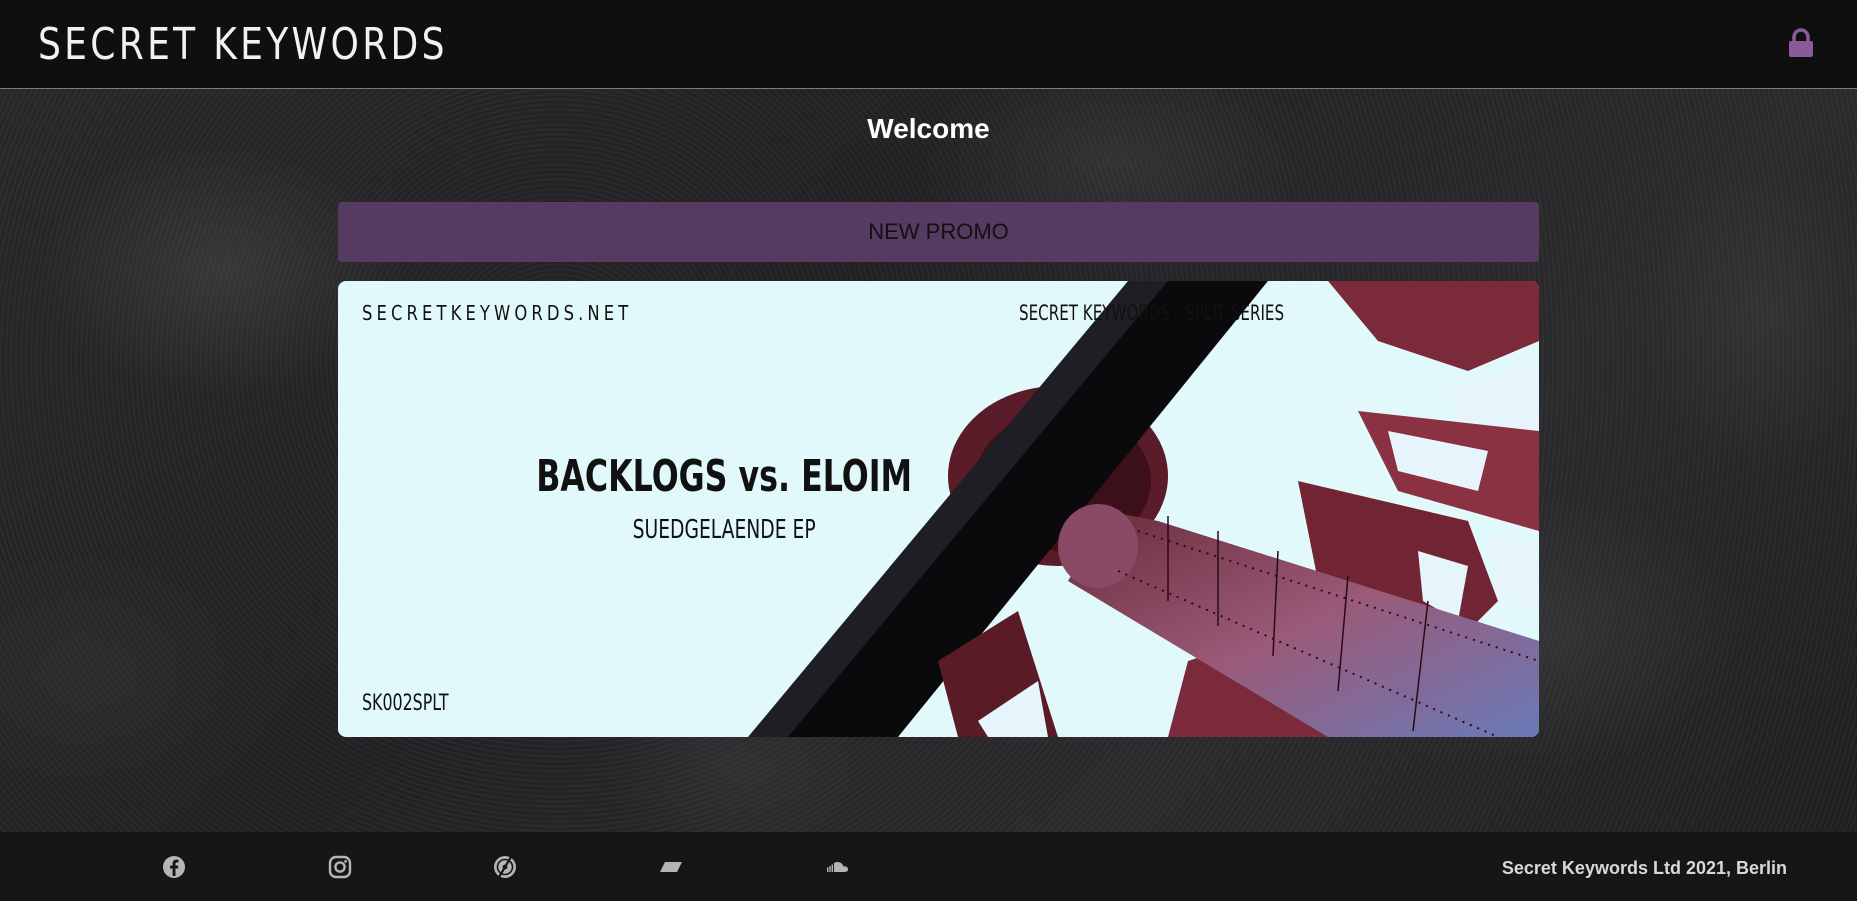  What do you see at coordinates (928, 44) in the screenshot?
I see `header: SECRET KEYWORDS` at bounding box center [928, 44].